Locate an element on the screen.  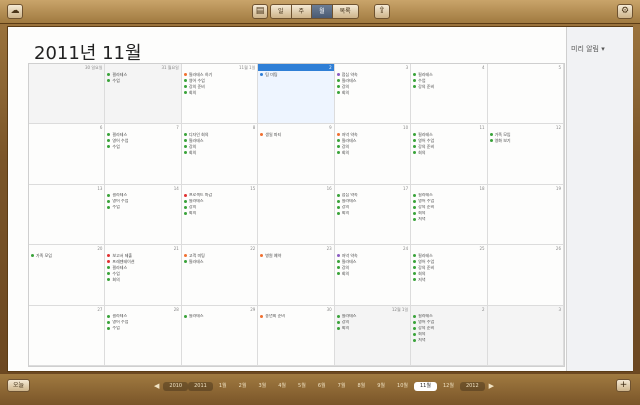
view-button-3: 목록 is located at coordinates (345, 11).